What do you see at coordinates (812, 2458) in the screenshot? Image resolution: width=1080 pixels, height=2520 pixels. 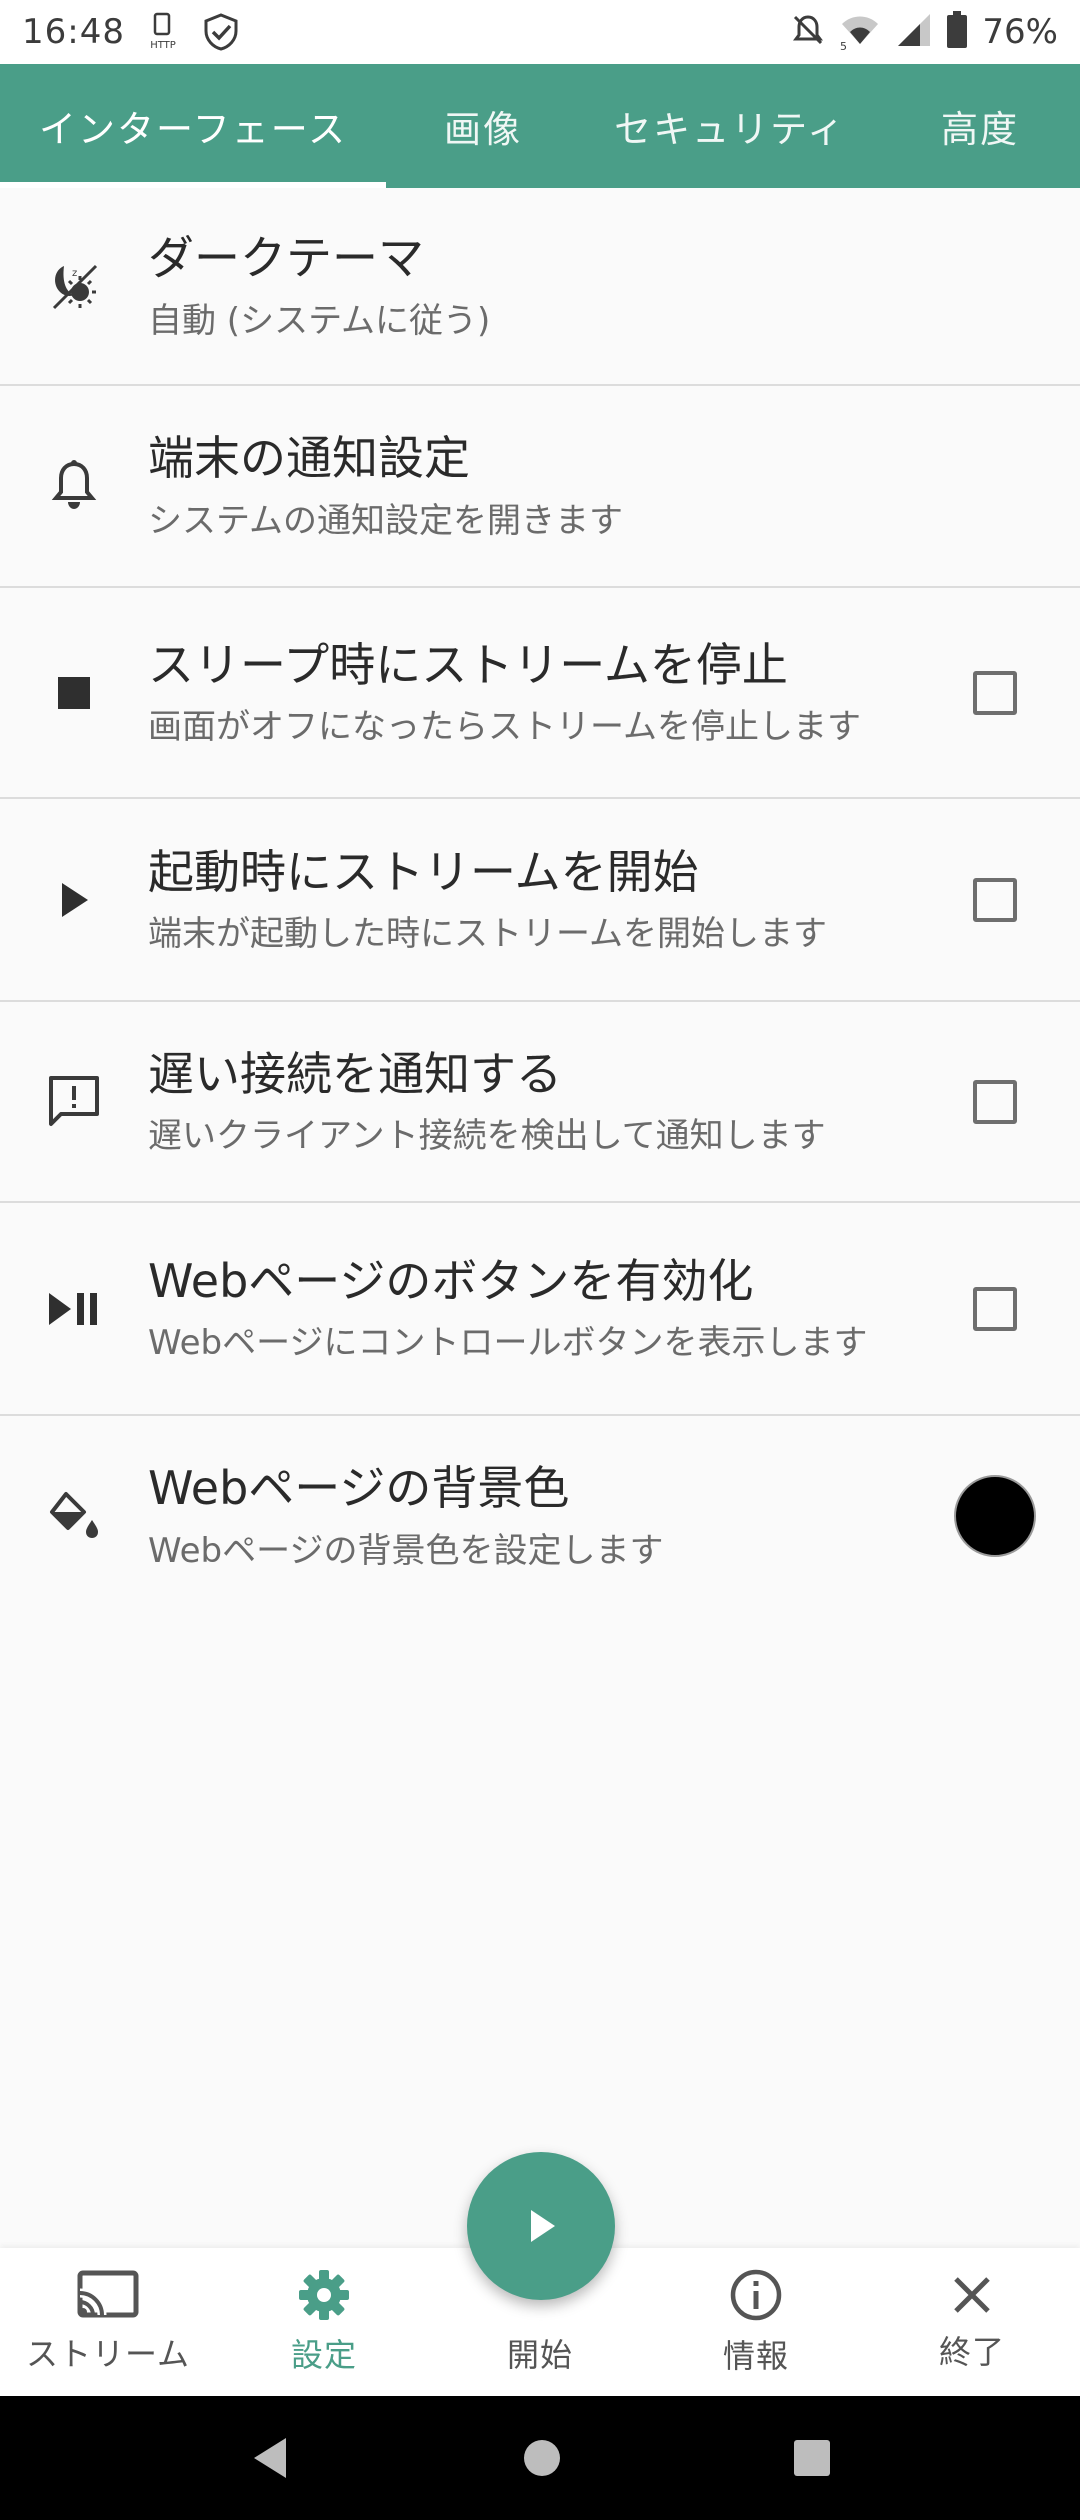 I see `recents-icon` at bounding box center [812, 2458].